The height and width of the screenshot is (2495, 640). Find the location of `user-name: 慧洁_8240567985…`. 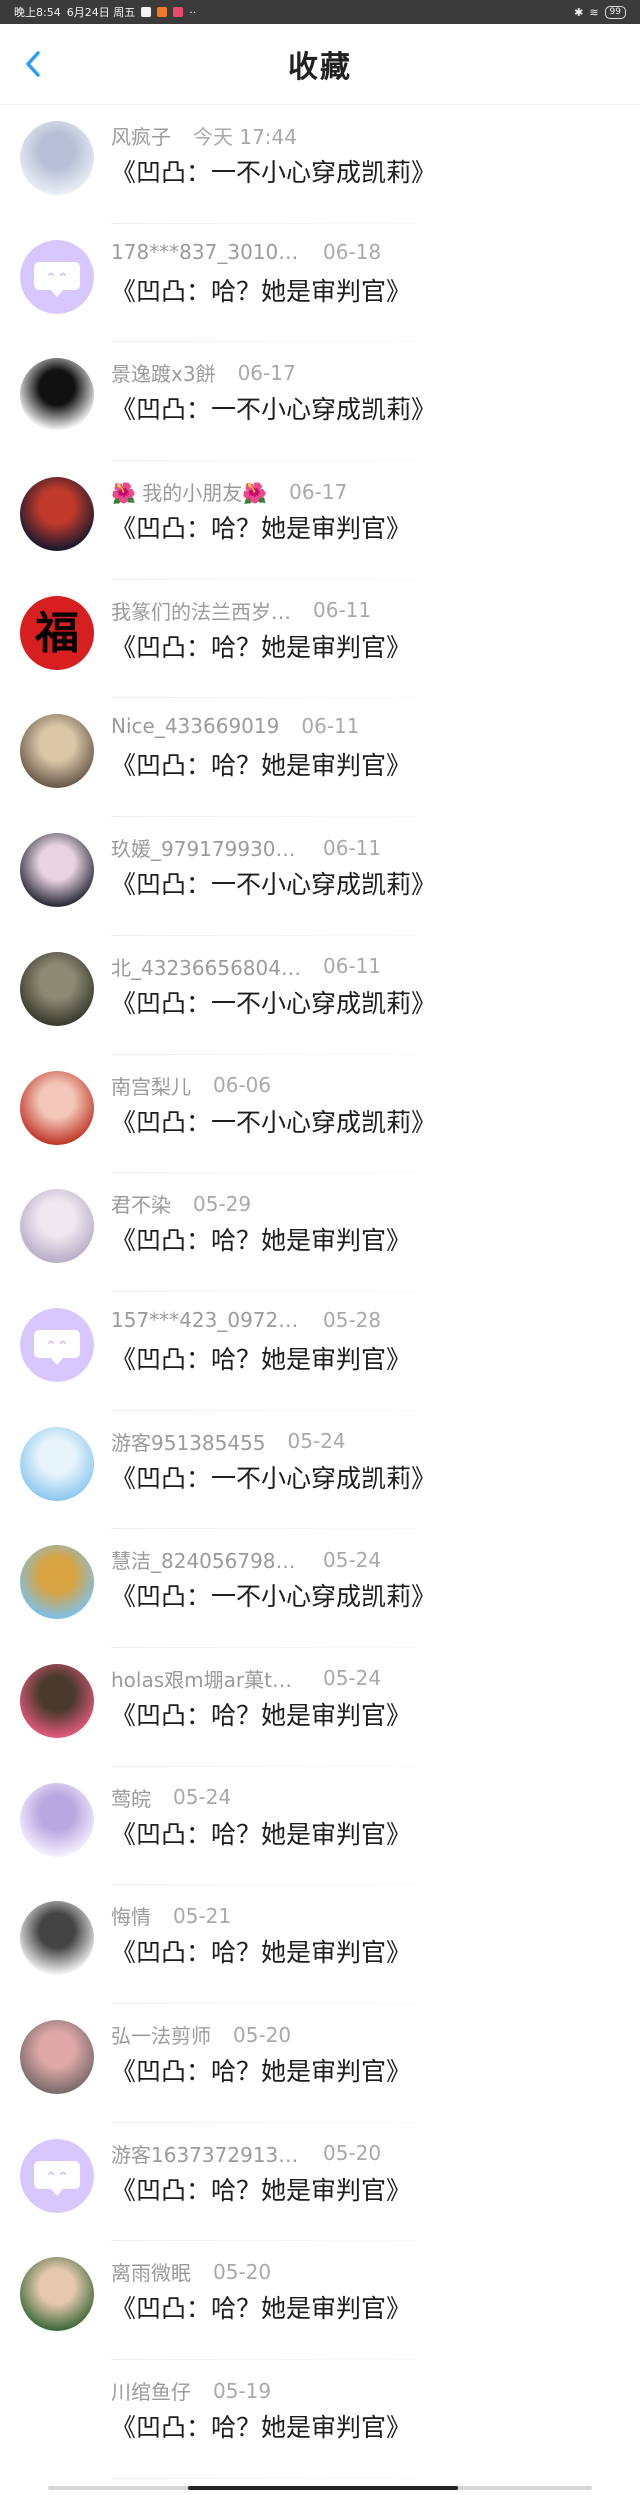

user-name: 慧洁_8240567985… is located at coordinates (206, 1559).